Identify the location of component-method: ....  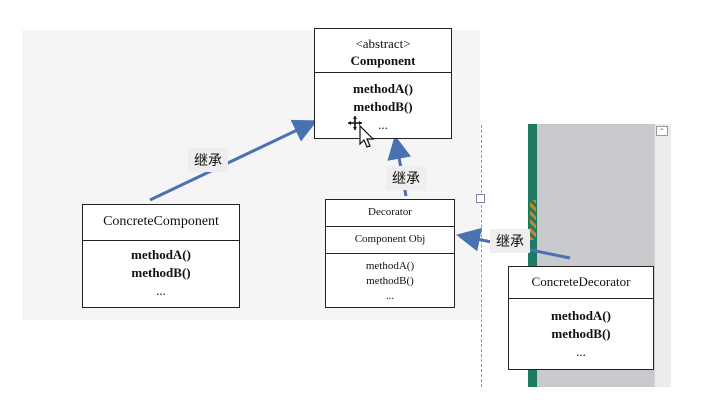
(383, 124).